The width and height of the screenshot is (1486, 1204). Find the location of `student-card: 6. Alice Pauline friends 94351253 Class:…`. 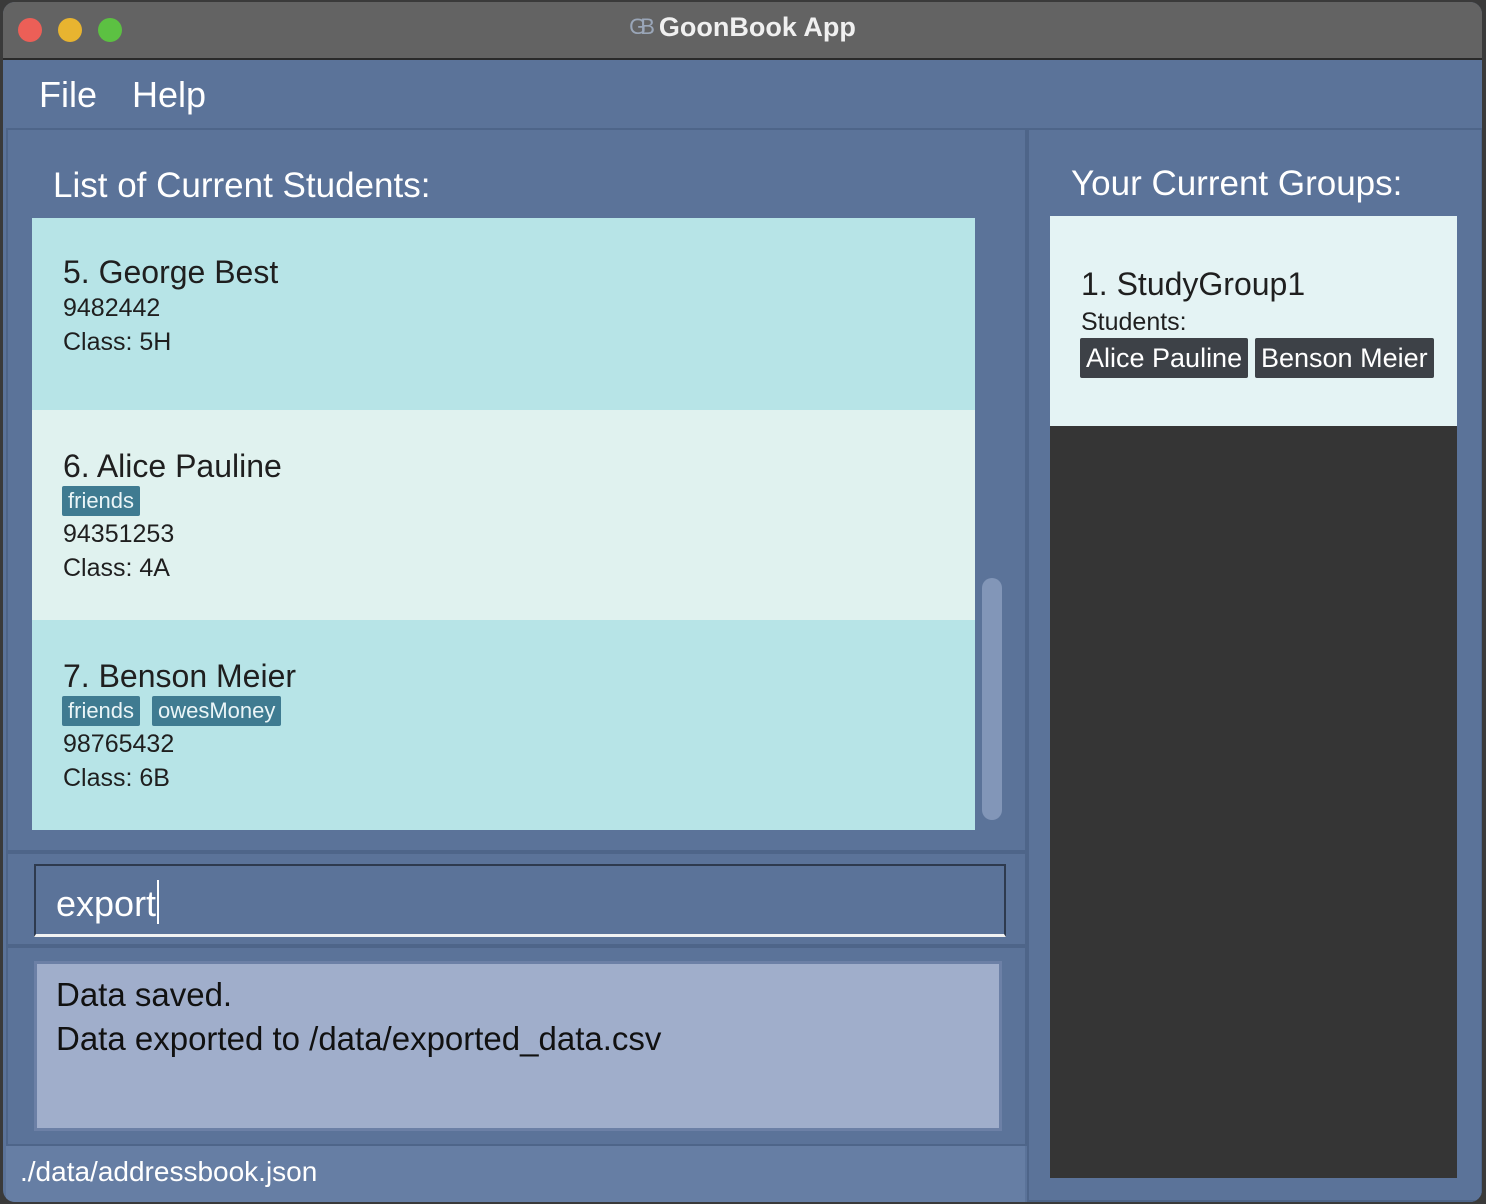

student-card: 6. Alice Pauline friends 94351253 Class:… is located at coordinates (503, 515).